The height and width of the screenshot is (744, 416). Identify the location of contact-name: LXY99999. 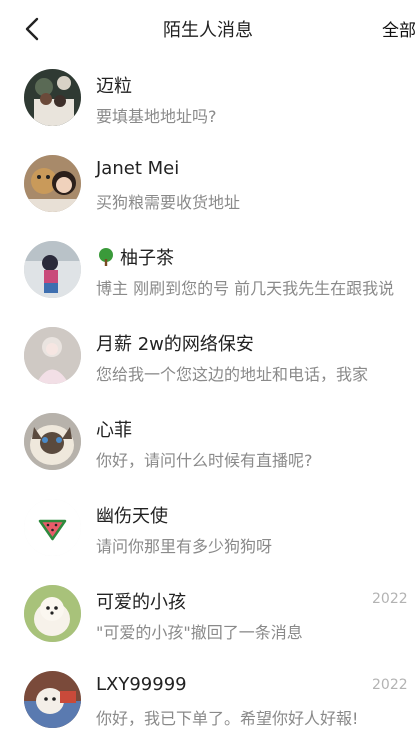
(141, 684).